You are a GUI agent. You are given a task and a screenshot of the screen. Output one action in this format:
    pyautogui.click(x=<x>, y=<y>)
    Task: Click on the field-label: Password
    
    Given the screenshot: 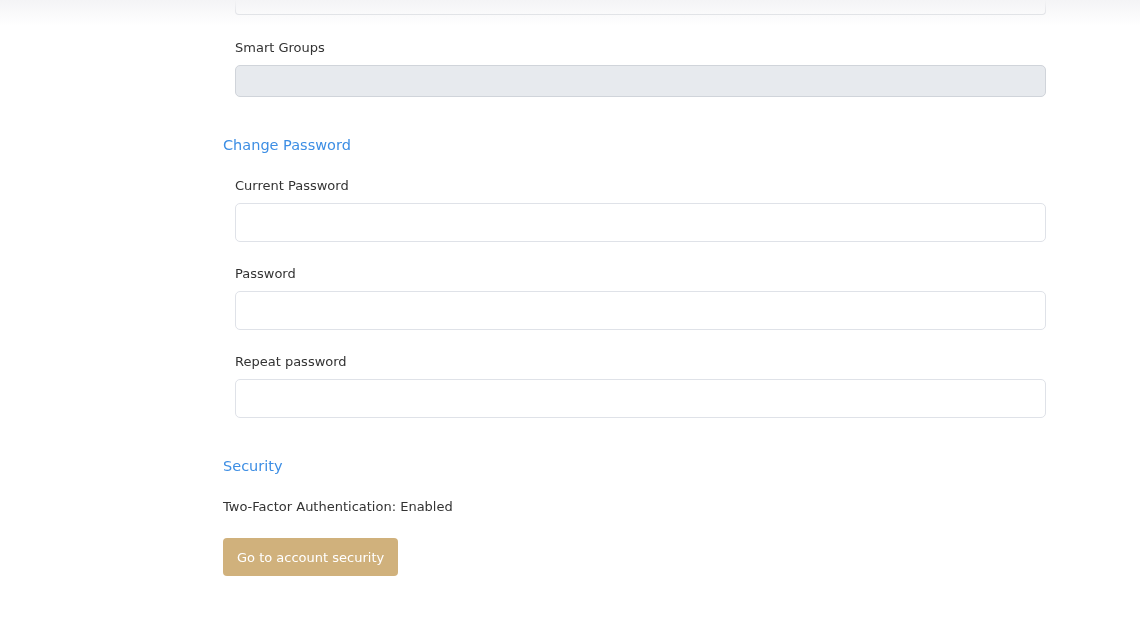 What is the action you would take?
    pyautogui.click(x=266, y=273)
    